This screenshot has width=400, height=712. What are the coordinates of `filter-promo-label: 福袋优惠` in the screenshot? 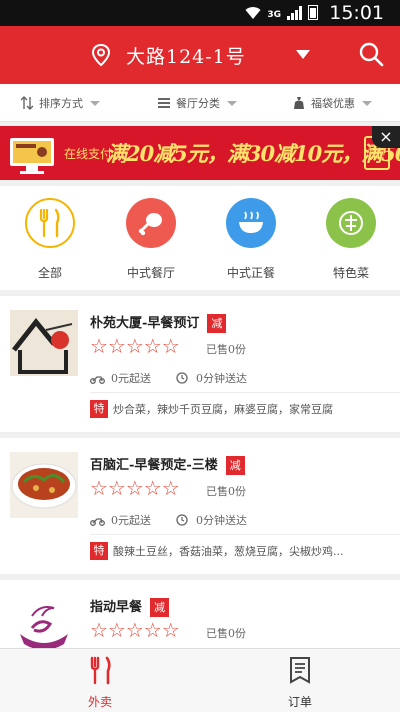 It's located at (333, 103).